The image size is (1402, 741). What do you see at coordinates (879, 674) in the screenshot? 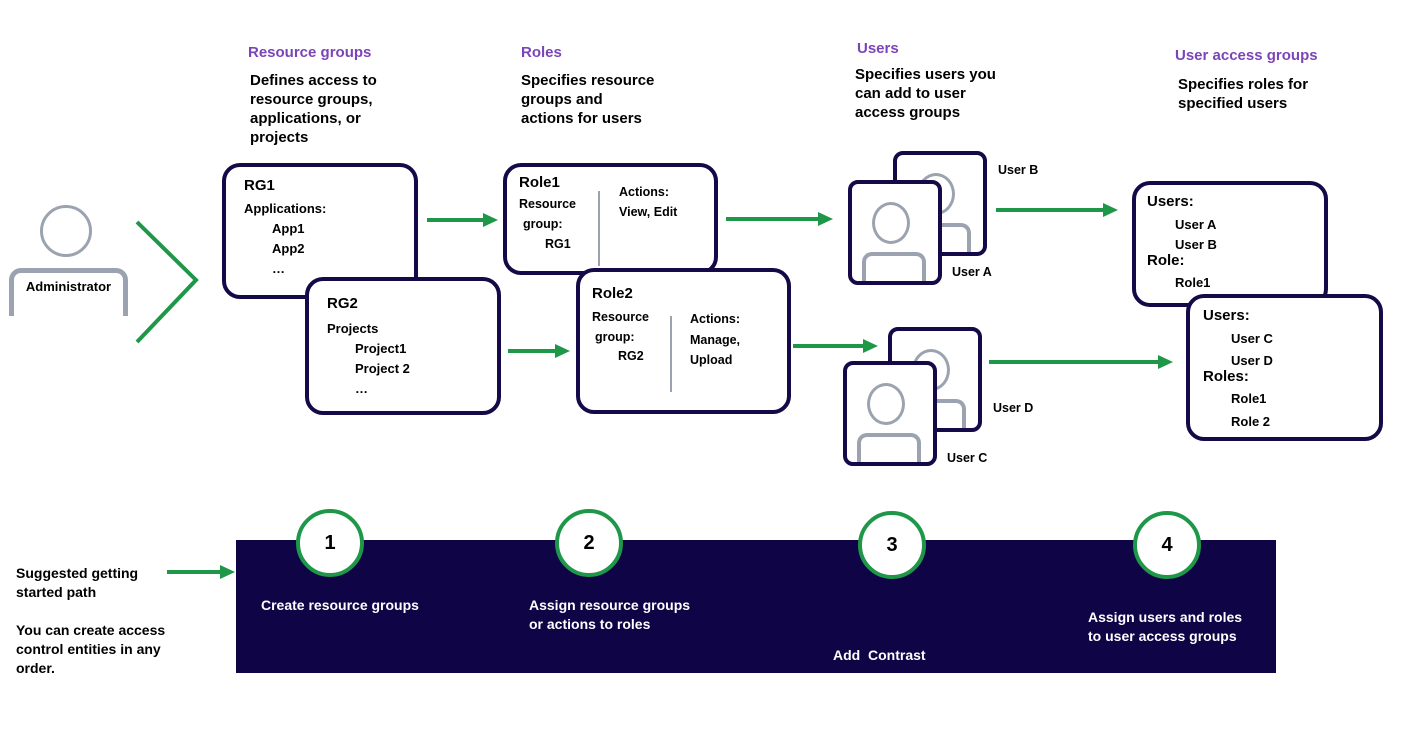
I see `step-3-text: Add Contrast users` at bounding box center [879, 674].